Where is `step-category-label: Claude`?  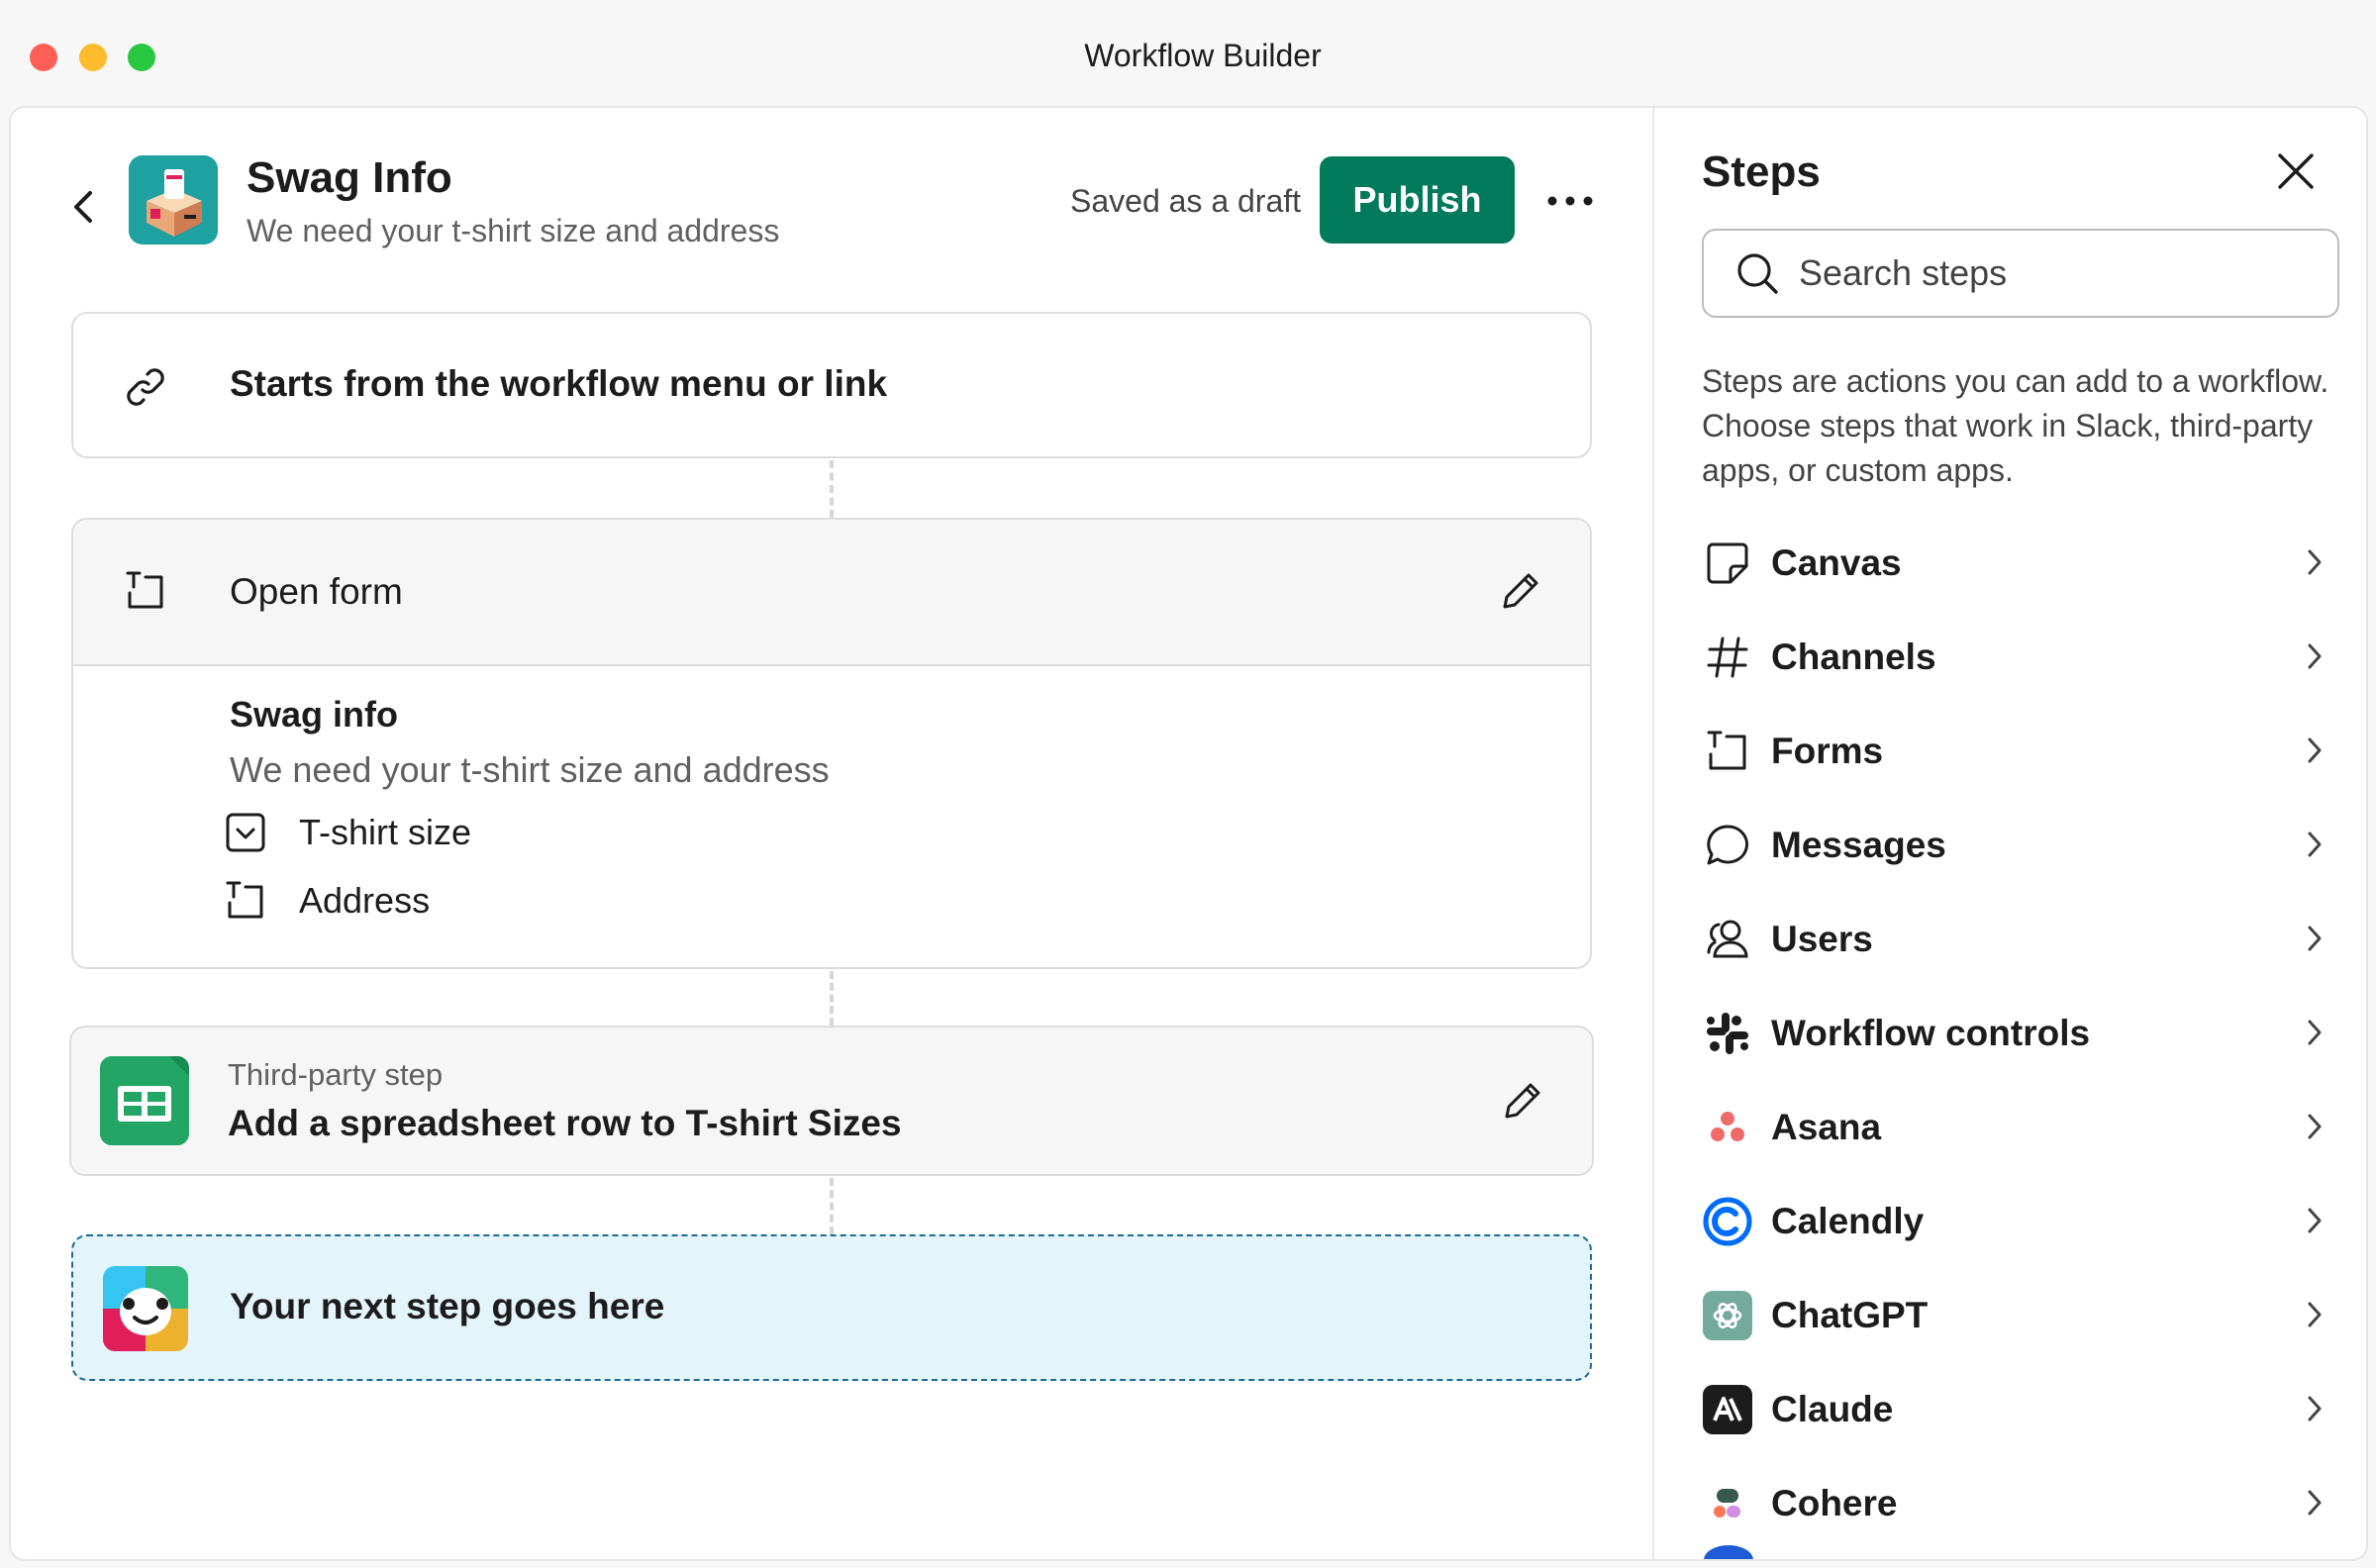 step-category-label: Claude is located at coordinates (1833, 1408).